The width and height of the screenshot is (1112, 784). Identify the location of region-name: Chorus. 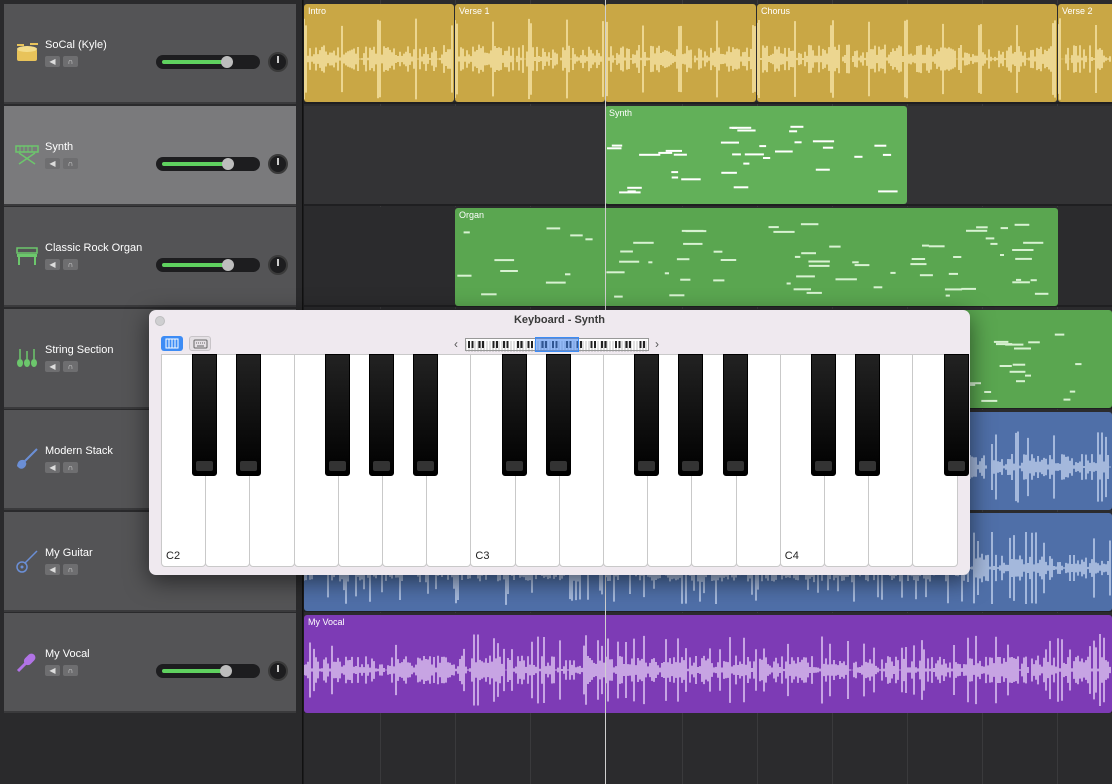
(776, 11).